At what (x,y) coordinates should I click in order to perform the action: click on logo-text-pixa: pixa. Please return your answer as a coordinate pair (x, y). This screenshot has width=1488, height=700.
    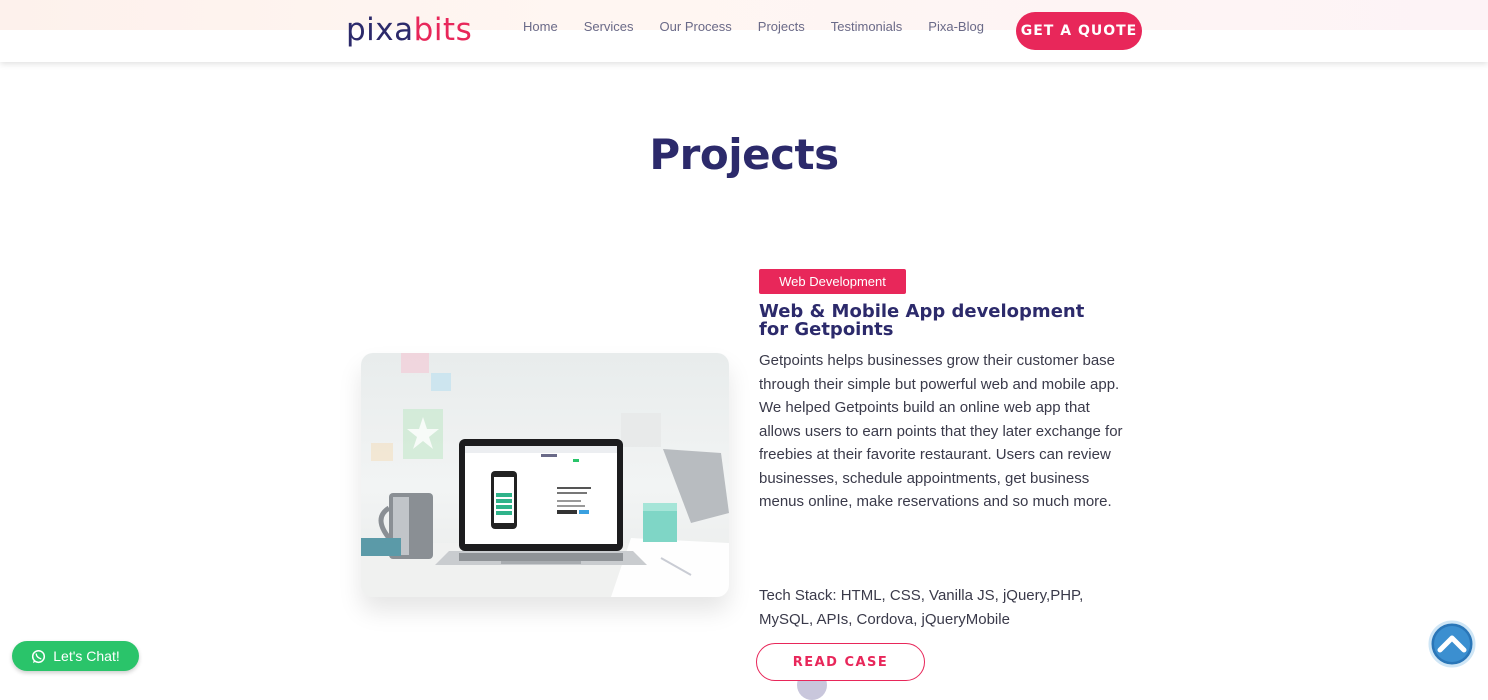
    Looking at the image, I should click on (380, 30).